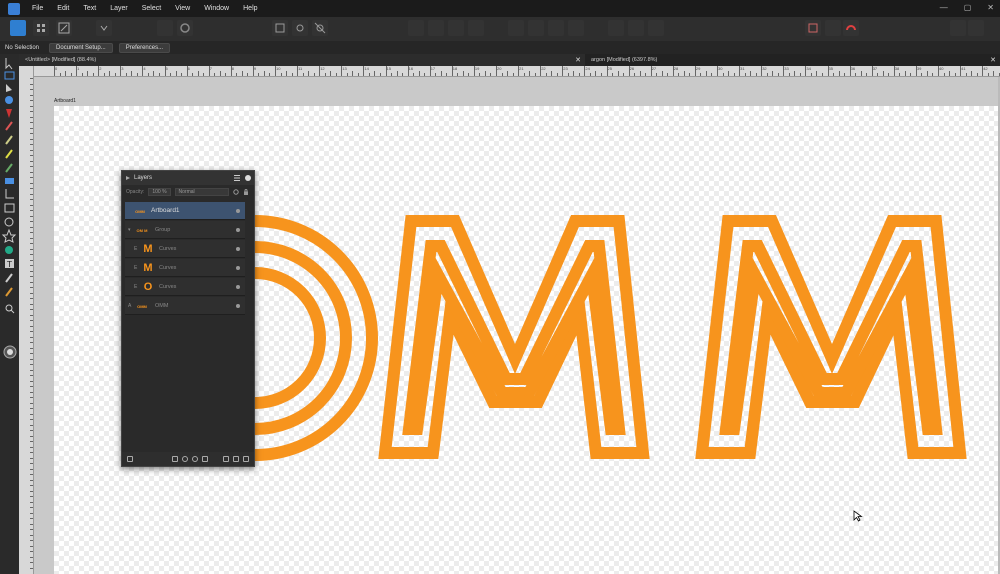 The width and height of the screenshot is (1000, 574). What do you see at coordinates (958, 28) in the screenshot?
I see `assistant-button` at bounding box center [958, 28].